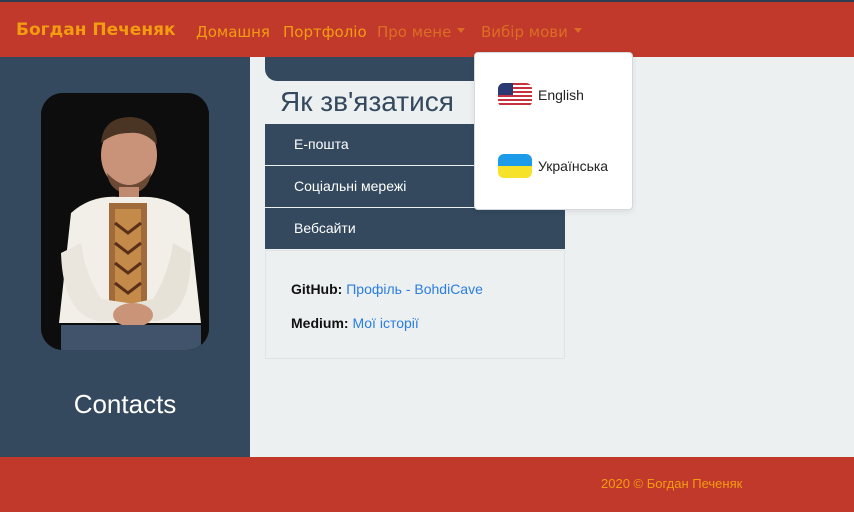 This screenshot has height=512, width=854. I want to click on github-label: GitHub:, so click(317, 289).